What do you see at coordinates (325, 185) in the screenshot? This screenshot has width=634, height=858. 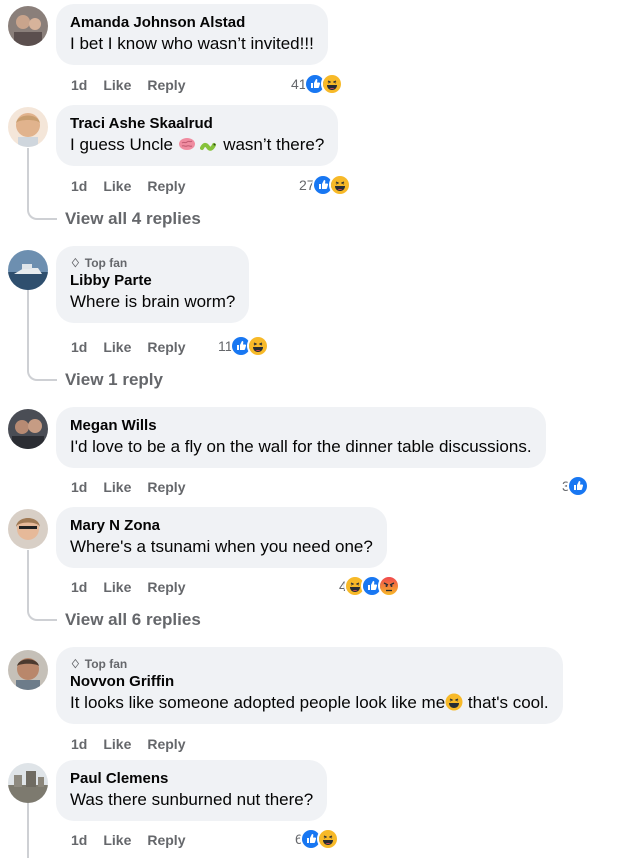 I see `reaction-summary: 27` at bounding box center [325, 185].